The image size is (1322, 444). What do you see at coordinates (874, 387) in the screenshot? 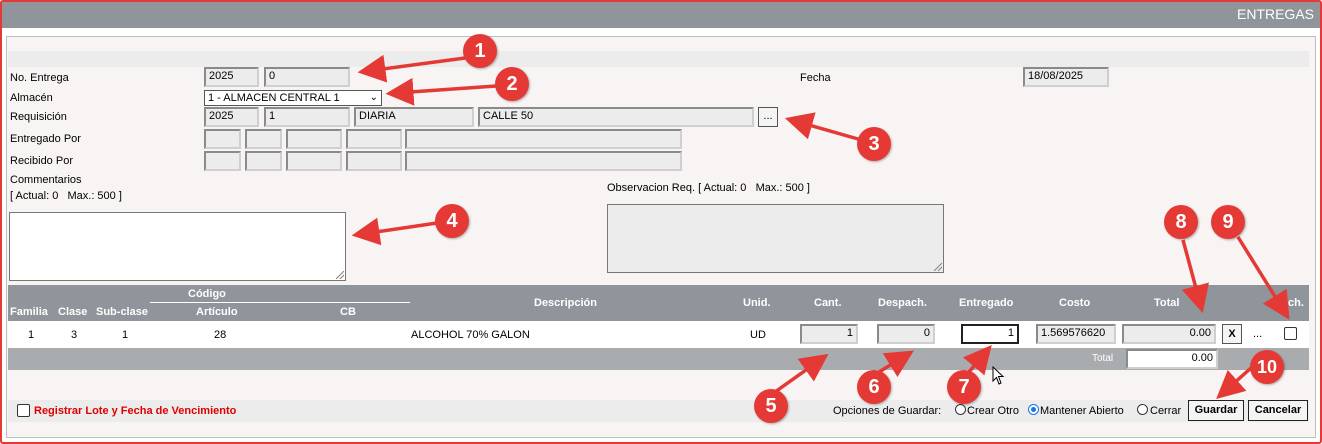
I see `annotation-badge-6: 6` at bounding box center [874, 387].